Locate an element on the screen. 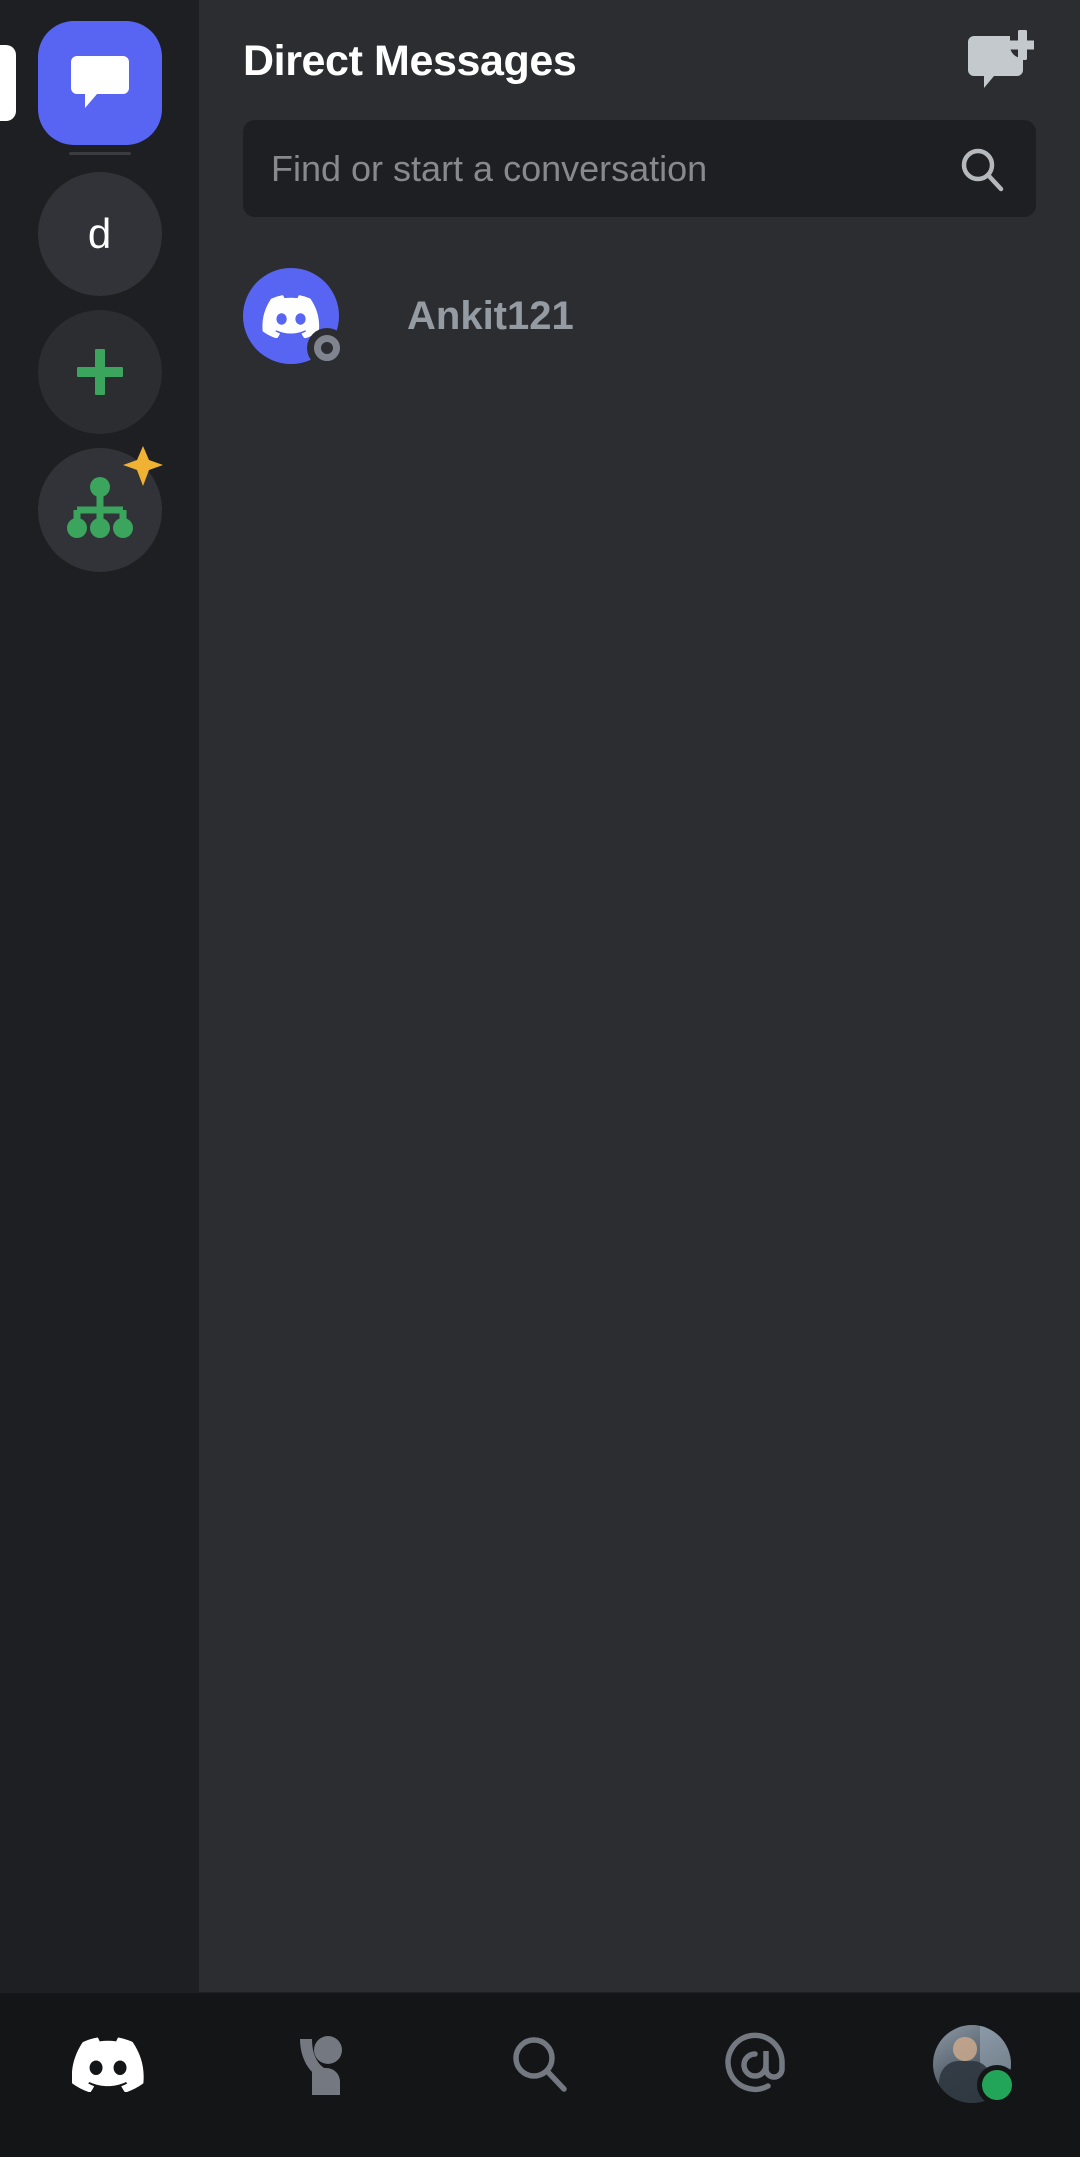 The height and width of the screenshot is (2157, 1080). online-status-icon is located at coordinates (997, 2085).